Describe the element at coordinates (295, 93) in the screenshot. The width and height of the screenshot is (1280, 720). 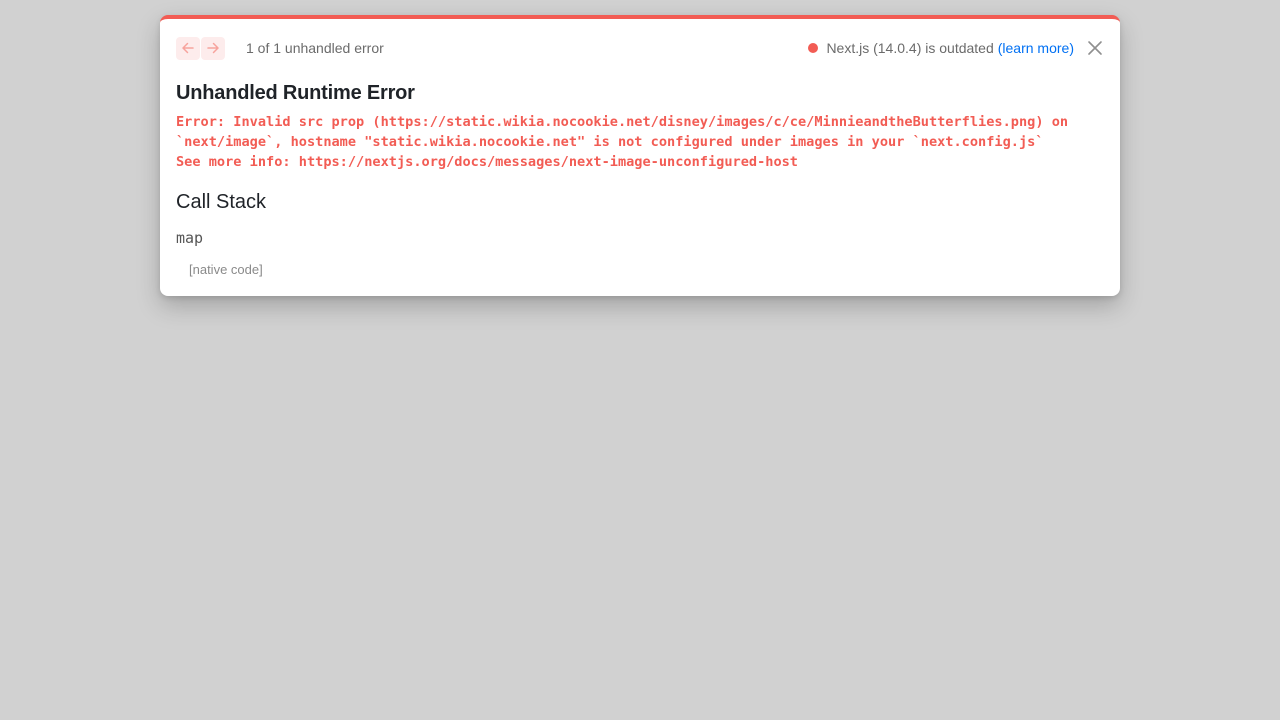
I see `error-title: Unhandled Runtime Error` at that location.